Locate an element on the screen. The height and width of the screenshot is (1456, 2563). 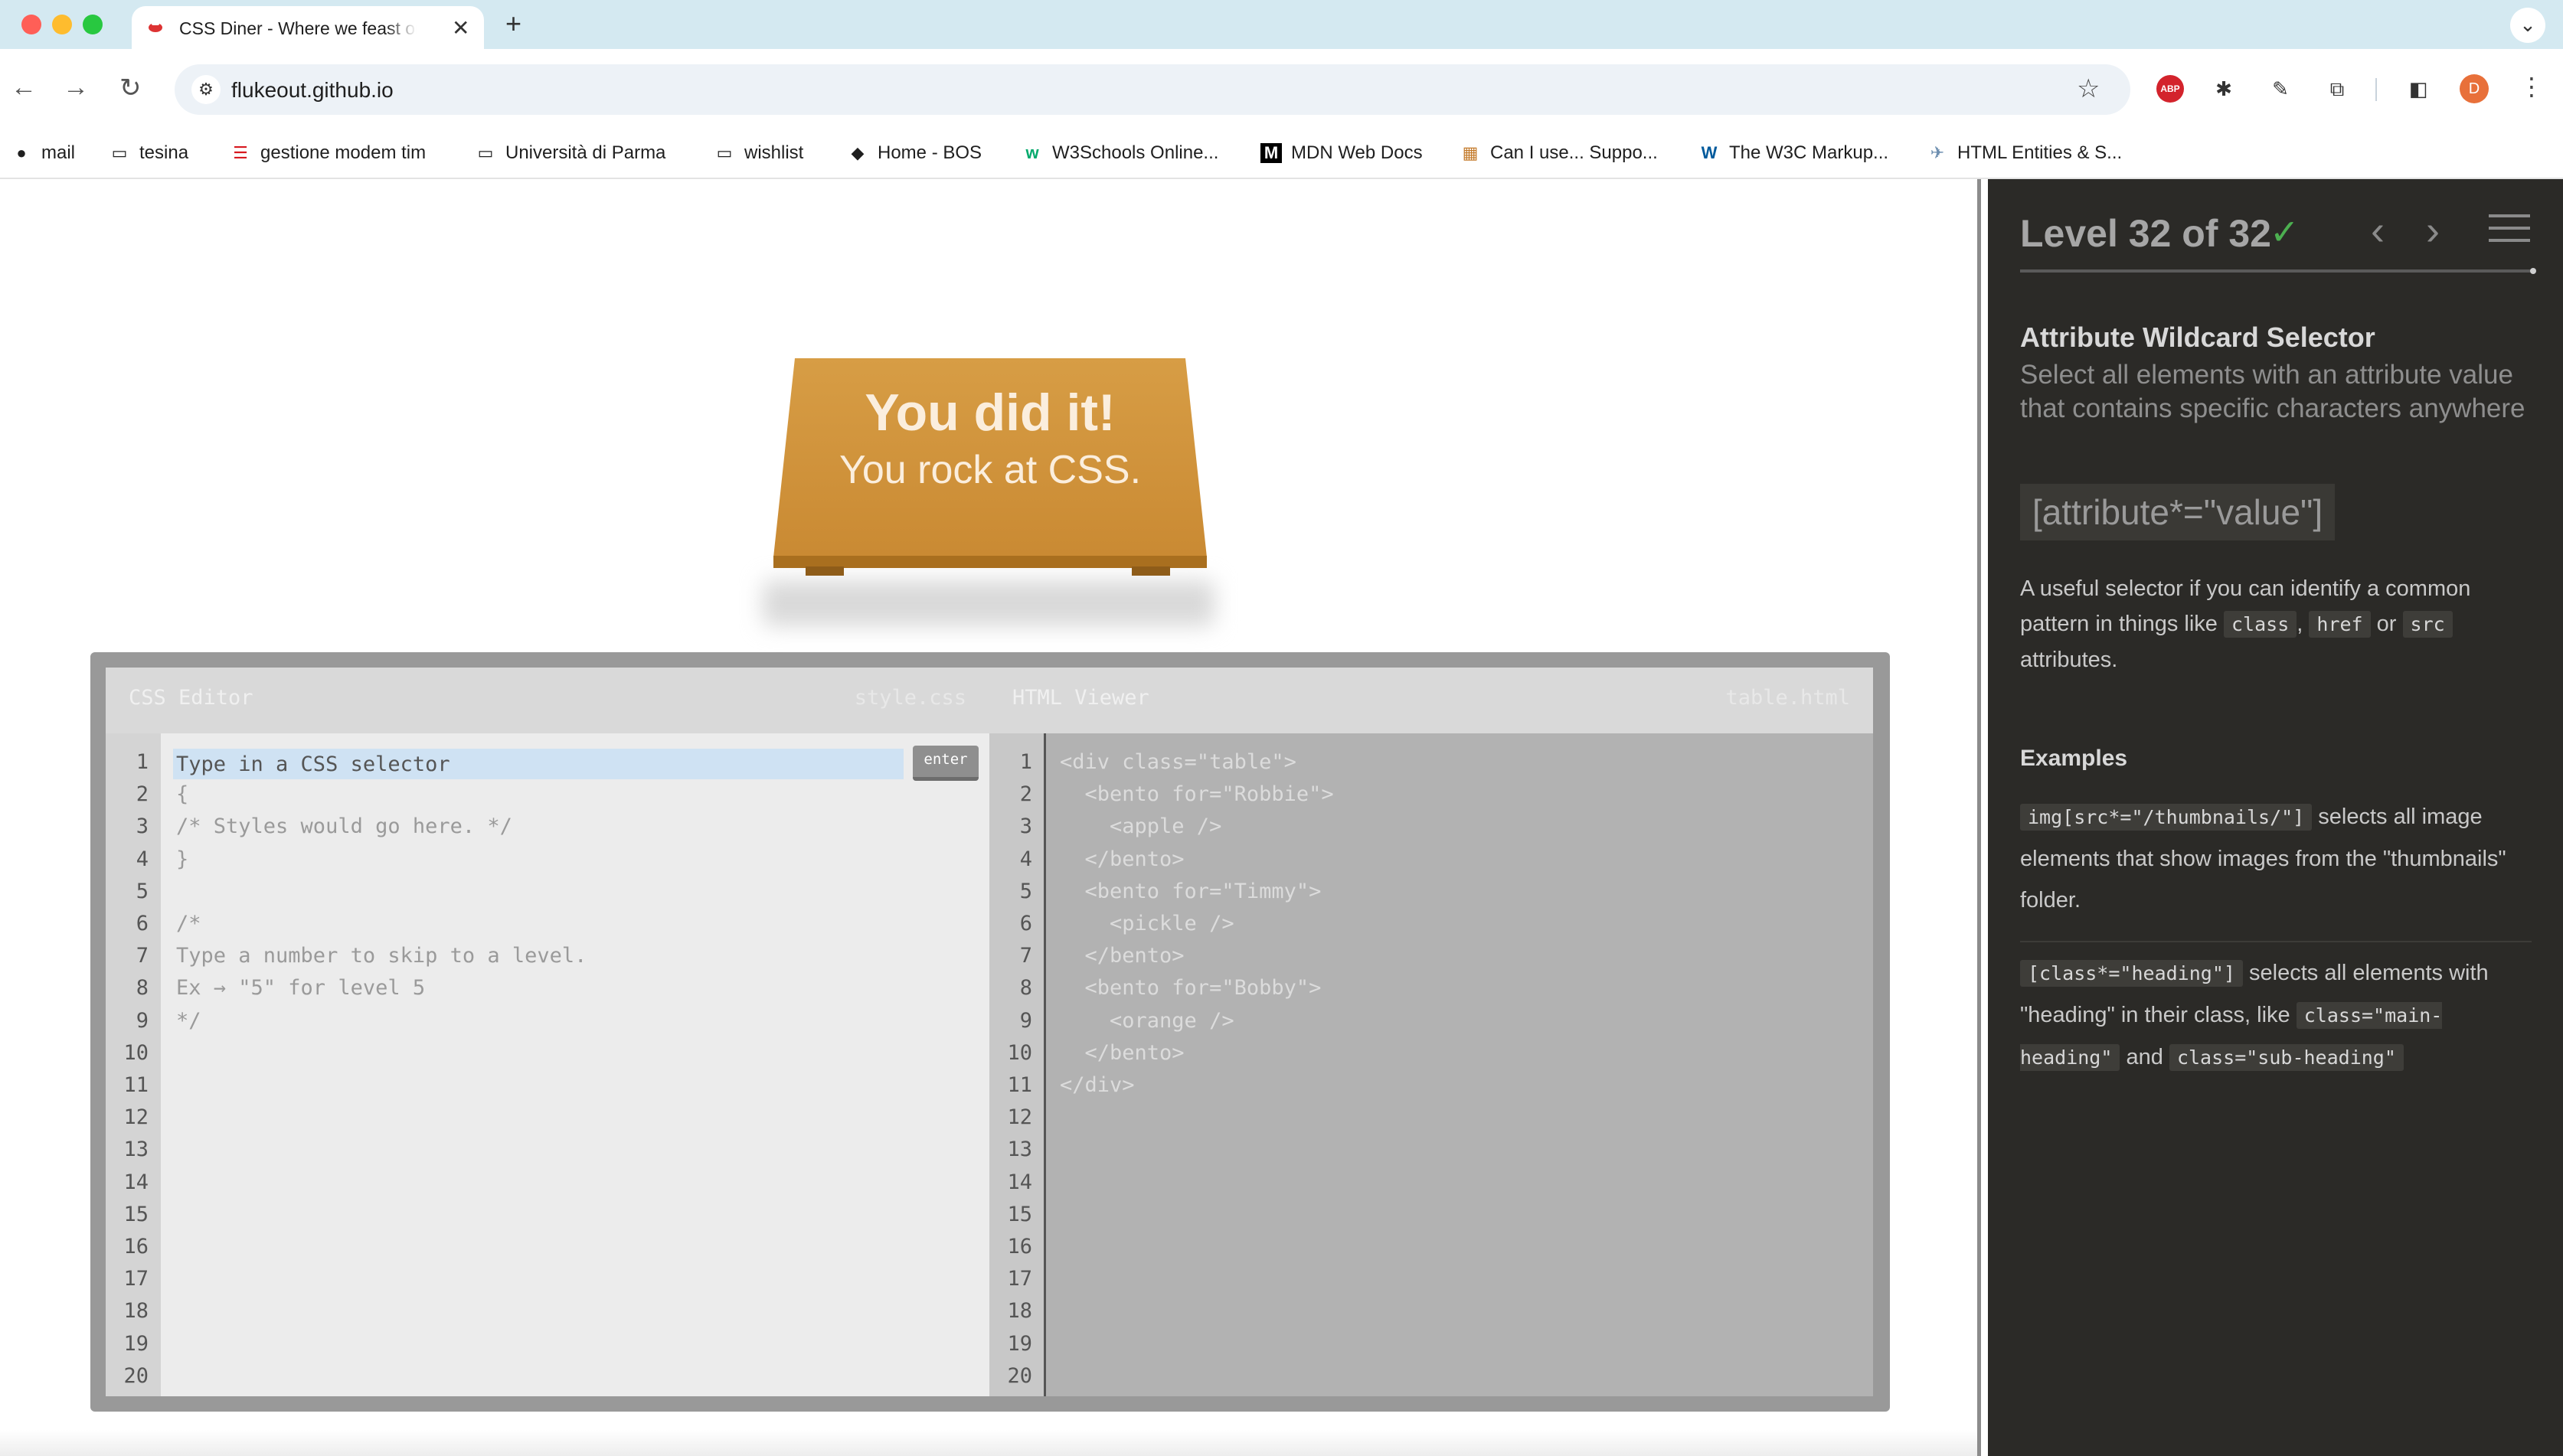
reload-icon: ↻ is located at coordinates (130, 88).